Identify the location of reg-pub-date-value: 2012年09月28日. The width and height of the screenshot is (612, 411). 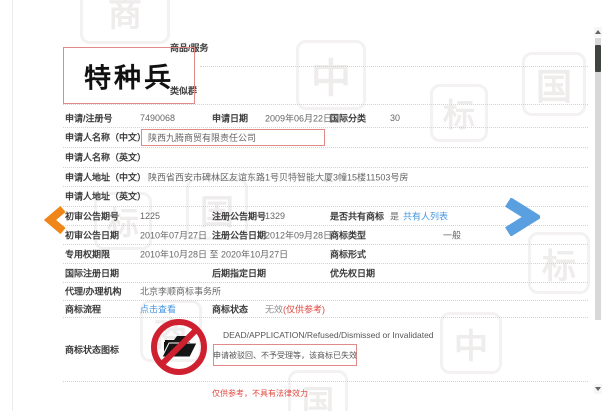
(299, 235).